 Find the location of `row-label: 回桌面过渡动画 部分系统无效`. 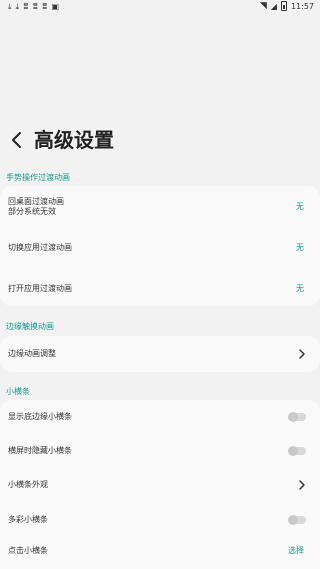

row-label: 回桌面过渡动画 部分系统无效 is located at coordinates (36, 207).